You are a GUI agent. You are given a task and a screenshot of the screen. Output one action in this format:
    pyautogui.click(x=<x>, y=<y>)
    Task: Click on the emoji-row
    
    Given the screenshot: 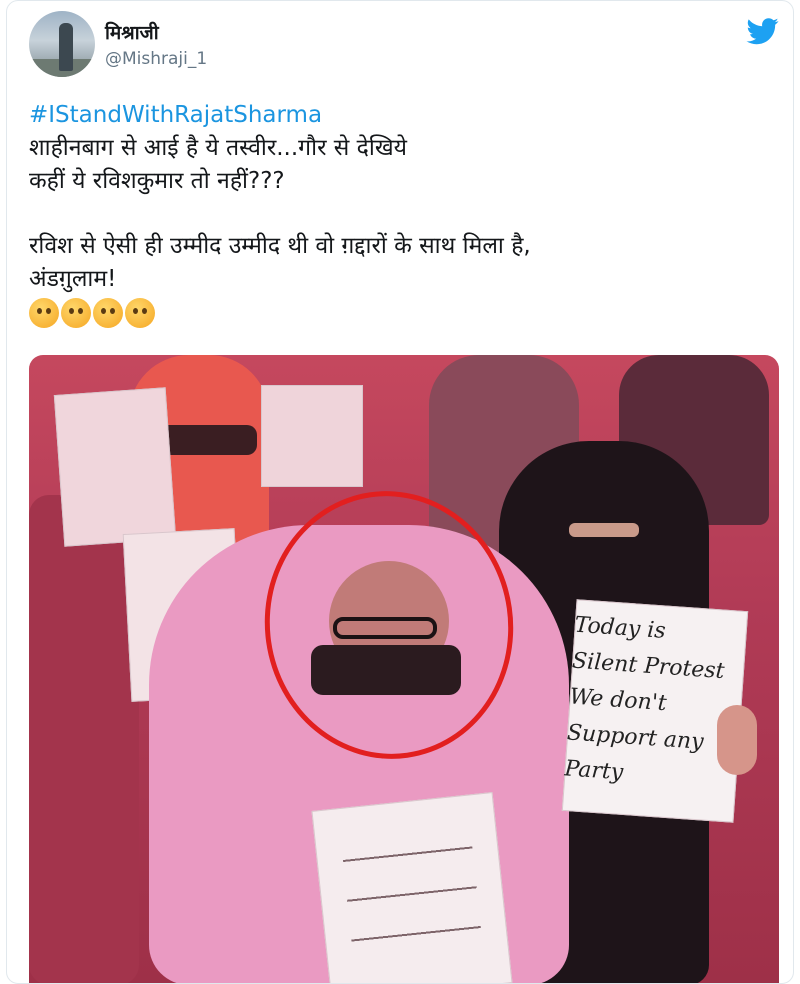 What is the action you would take?
    pyautogui.click(x=399, y=313)
    